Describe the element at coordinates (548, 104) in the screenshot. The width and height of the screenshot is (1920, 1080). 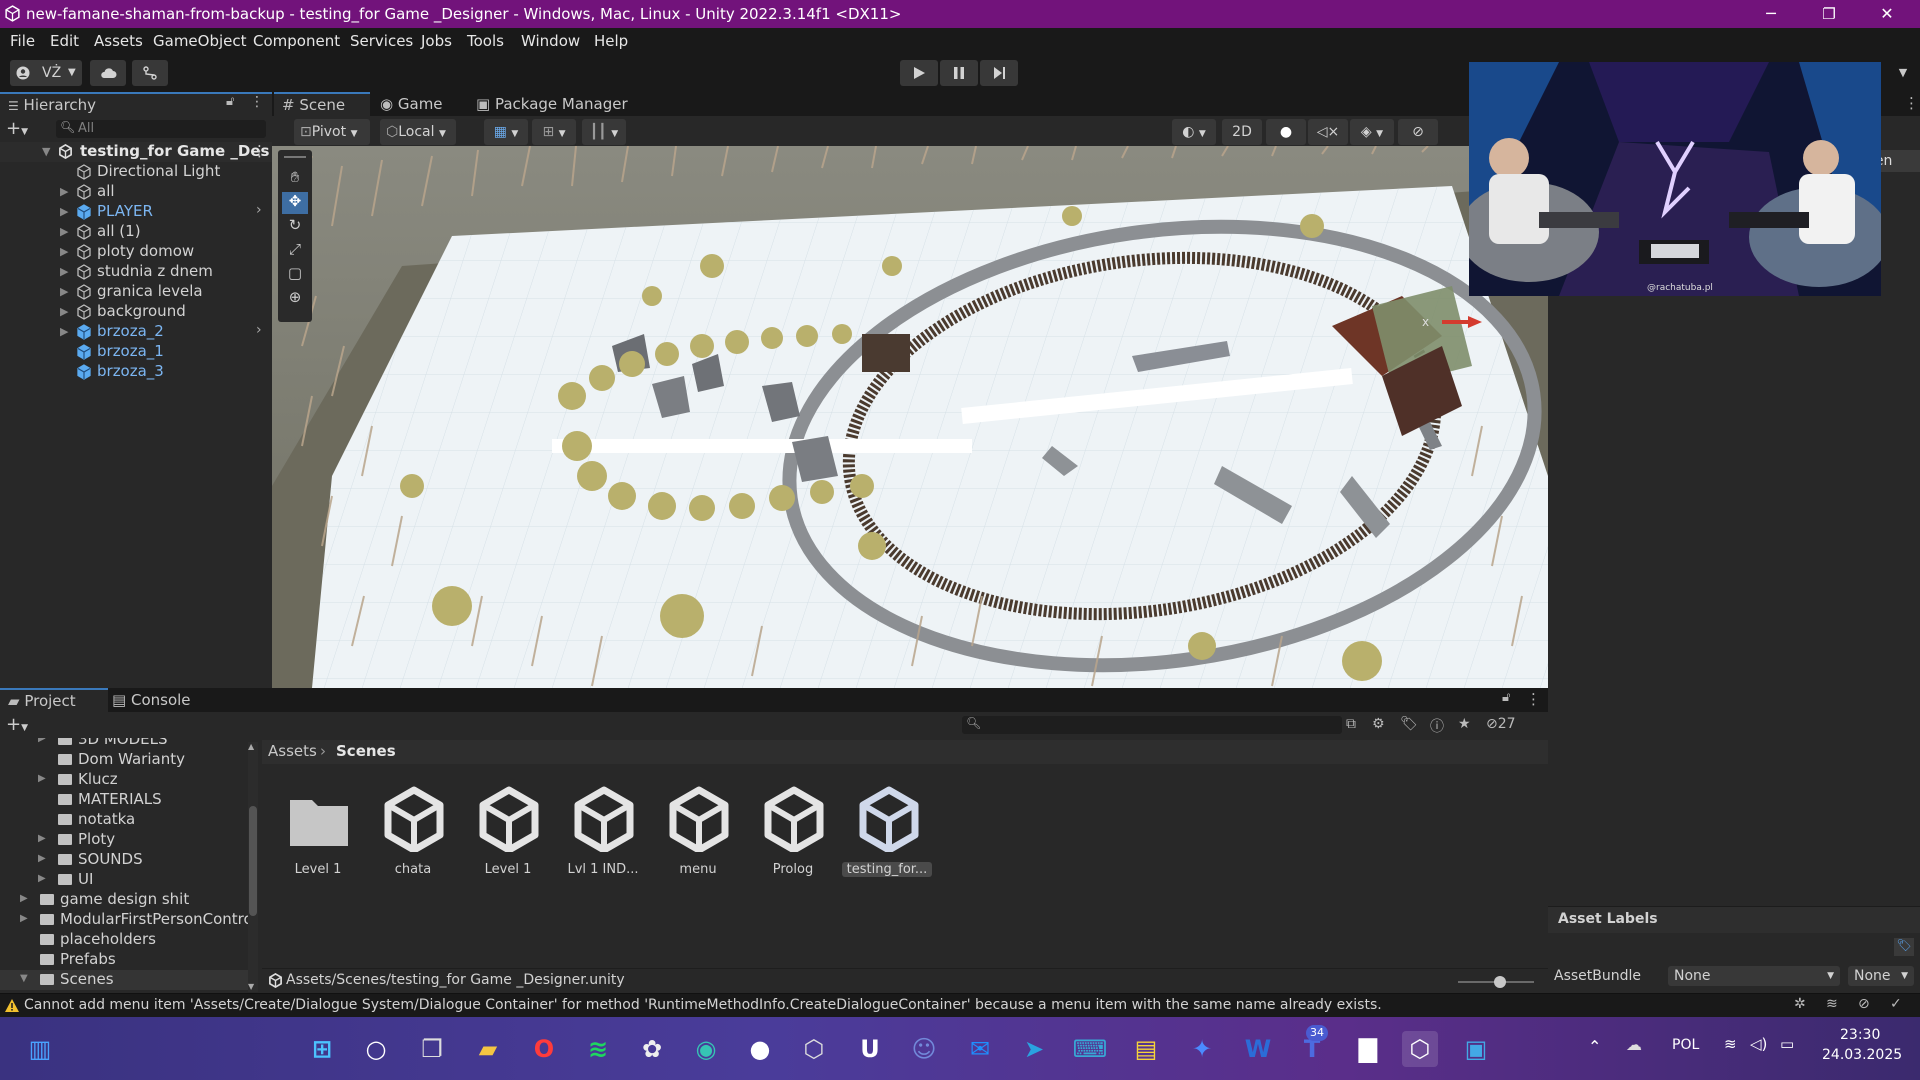
I see `tab-package-manager: ▣ Package Manager` at that location.